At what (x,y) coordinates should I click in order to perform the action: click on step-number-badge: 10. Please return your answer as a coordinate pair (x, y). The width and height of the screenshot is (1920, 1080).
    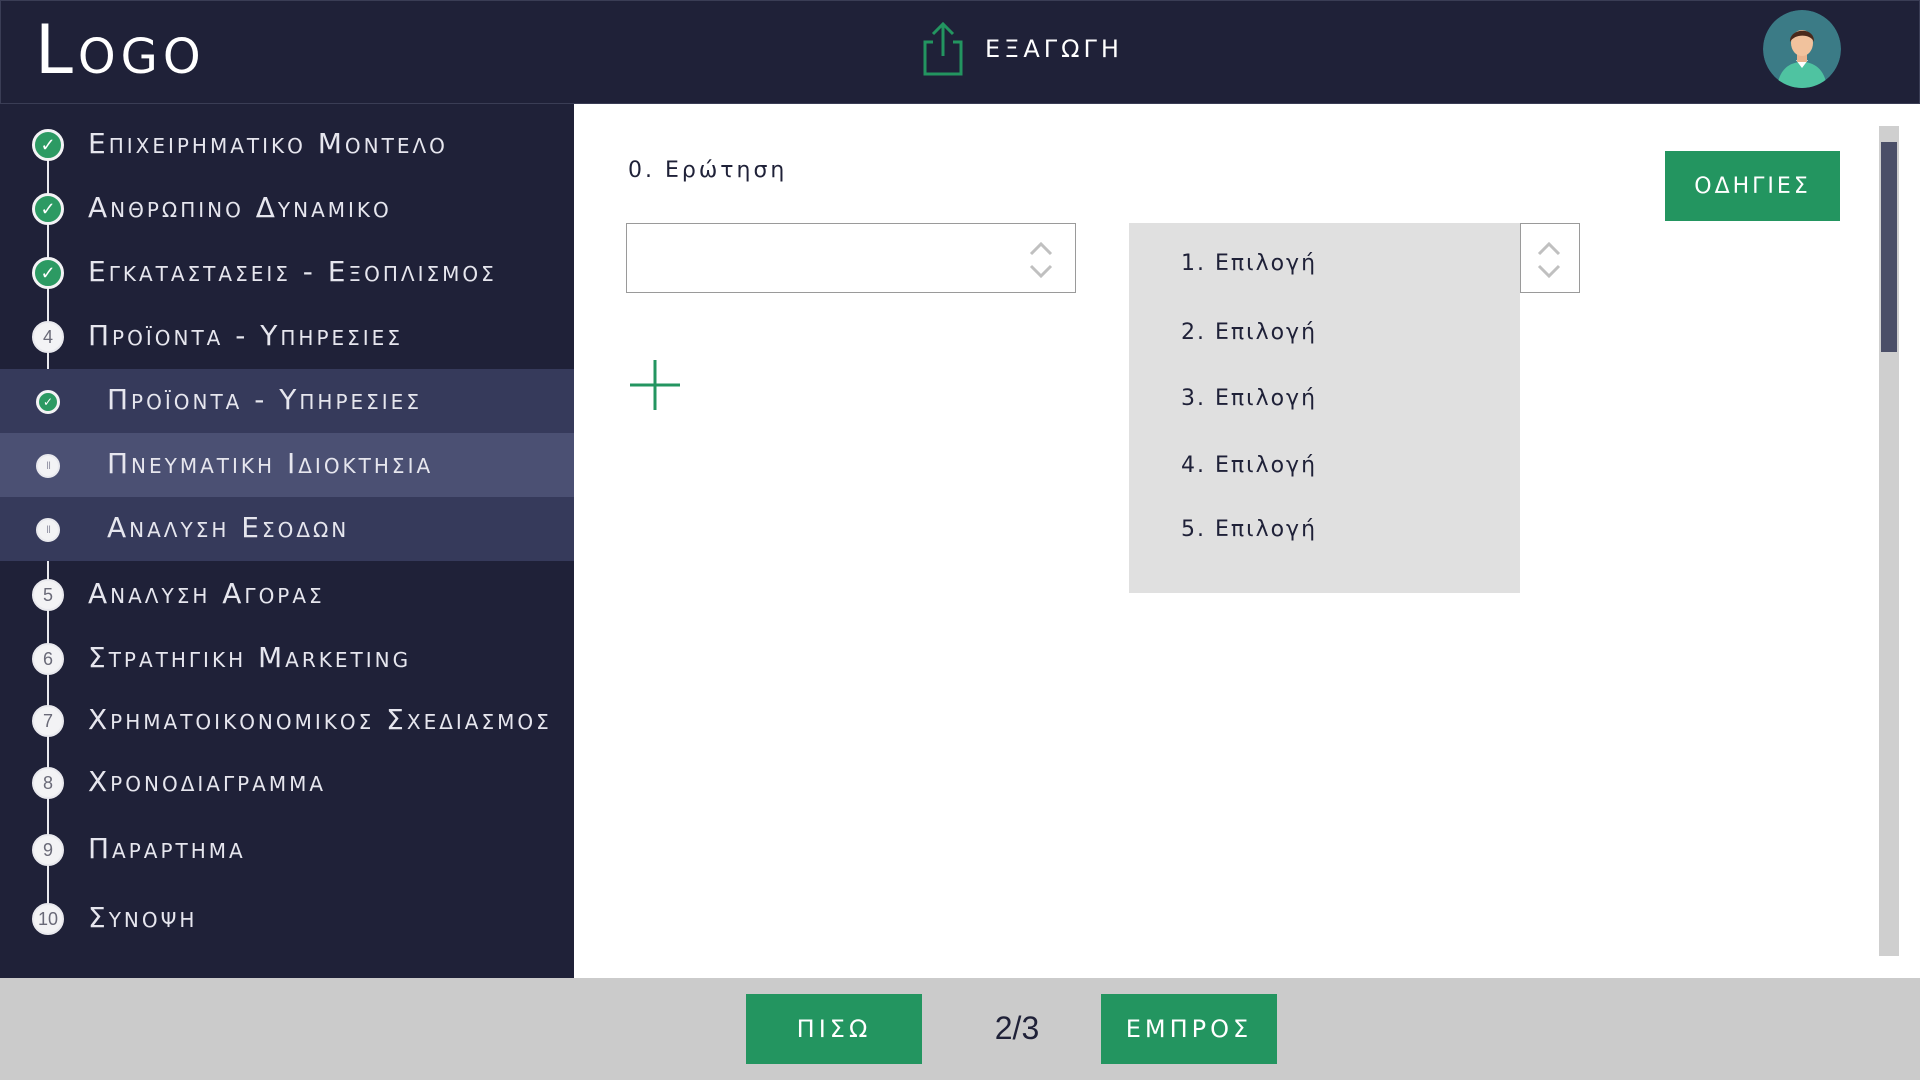
    Looking at the image, I should click on (48, 919).